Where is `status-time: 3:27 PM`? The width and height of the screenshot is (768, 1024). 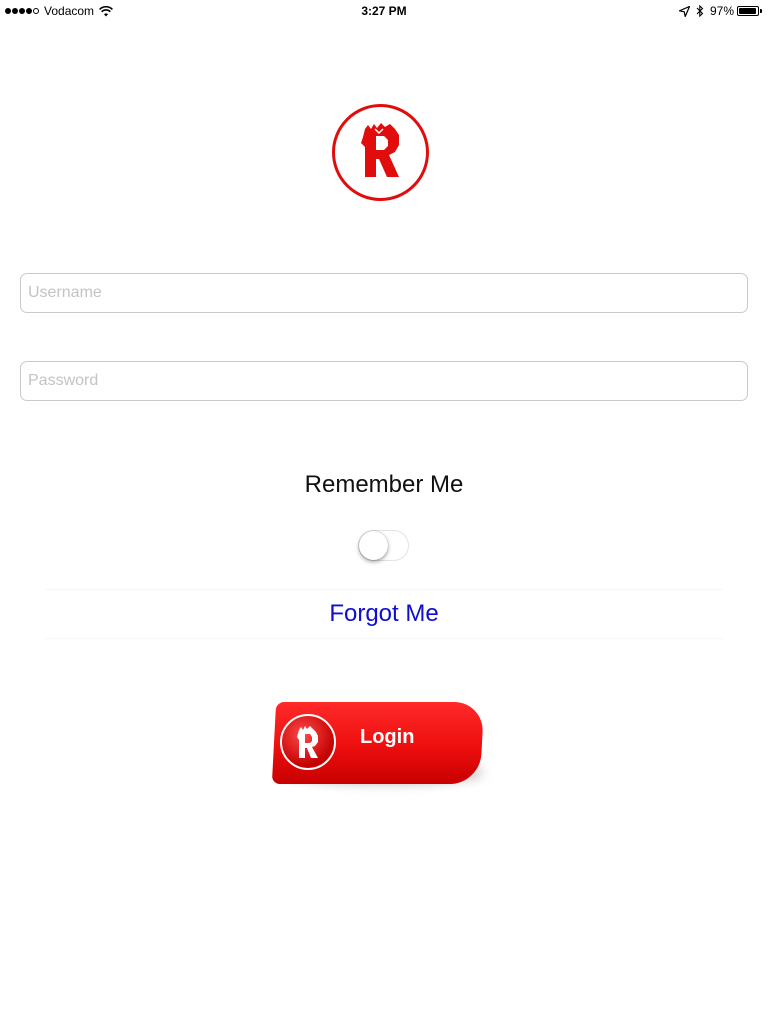
status-time: 3:27 PM is located at coordinates (384, 11).